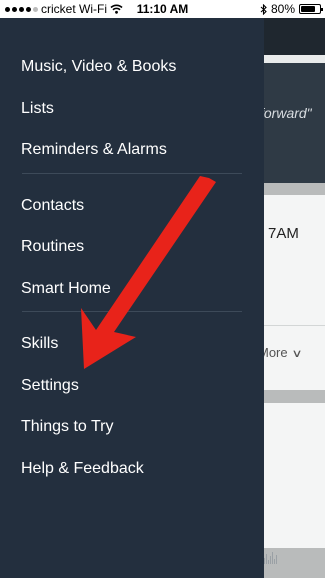 Image resolution: width=325 pixels, height=578 pixels. Describe the element at coordinates (294, 36) in the screenshot. I see `background-header` at that location.